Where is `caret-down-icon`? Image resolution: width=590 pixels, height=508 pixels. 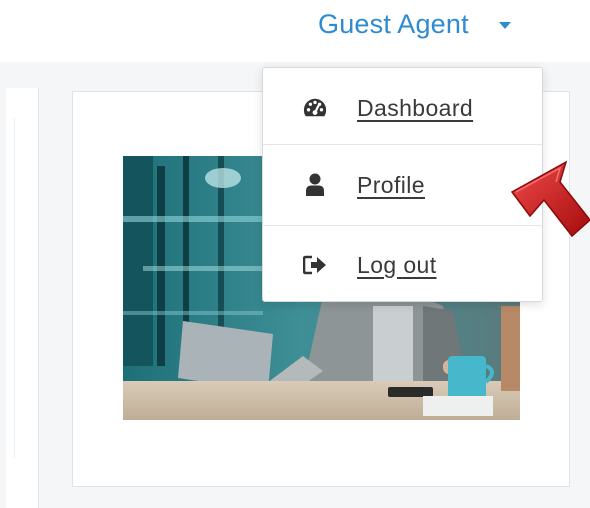 caret-down-icon is located at coordinates (504, 25).